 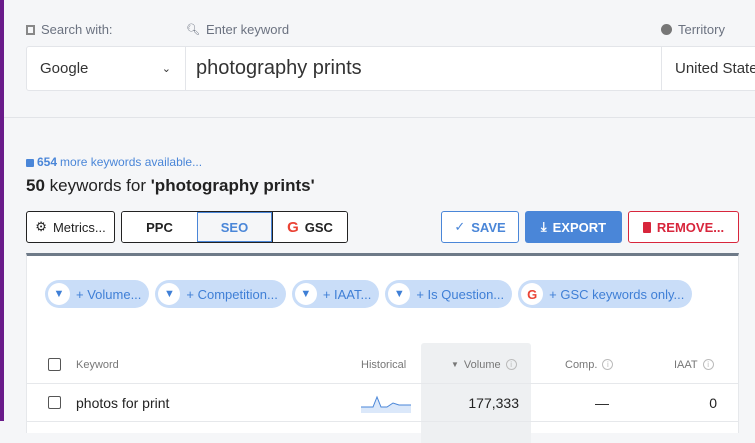 I want to click on engine-select: Google ⌄, so click(x=106, y=68).